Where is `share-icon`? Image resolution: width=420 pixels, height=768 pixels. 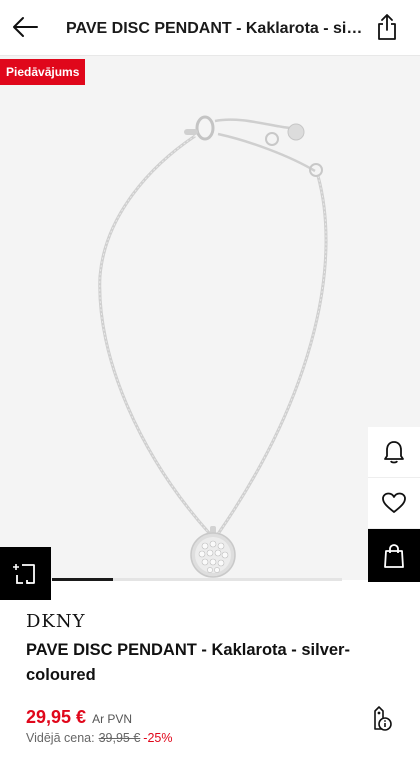
share-icon is located at coordinates (387, 27).